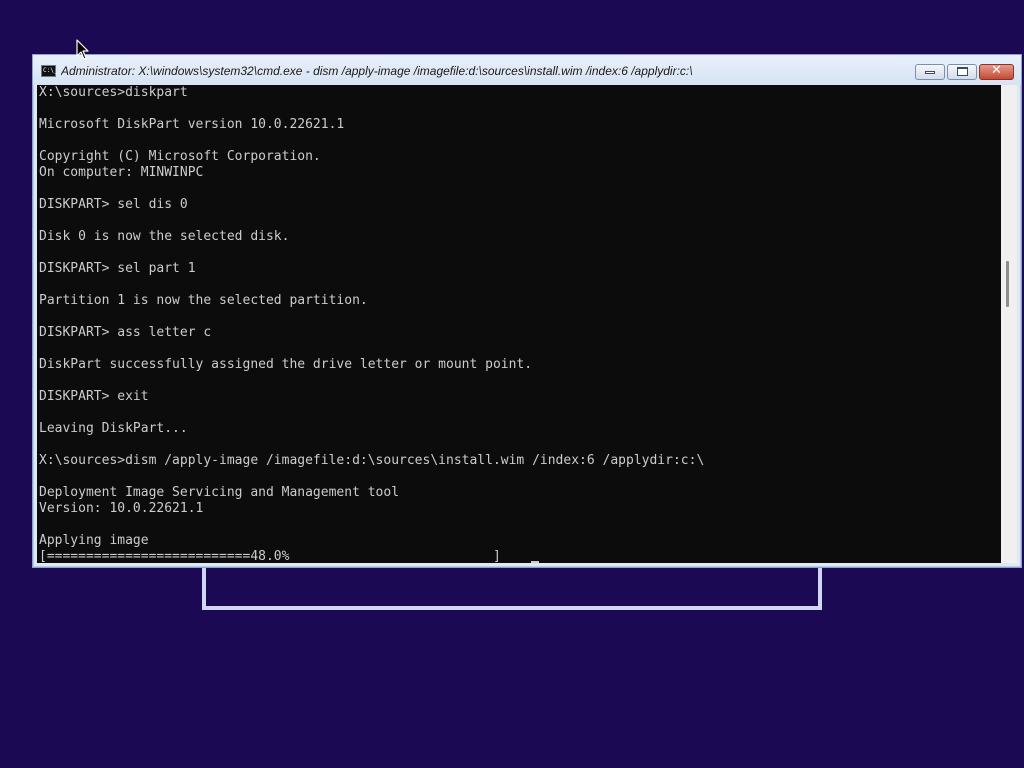 The width and height of the screenshot is (1024, 768). What do you see at coordinates (180, 156) in the screenshot?
I see `console-line: Copyright (C) Microsoft Corporation.` at bounding box center [180, 156].